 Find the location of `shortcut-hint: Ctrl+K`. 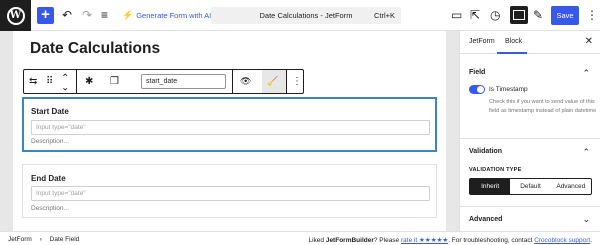

shortcut-hint: Ctrl+K is located at coordinates (384, 15).